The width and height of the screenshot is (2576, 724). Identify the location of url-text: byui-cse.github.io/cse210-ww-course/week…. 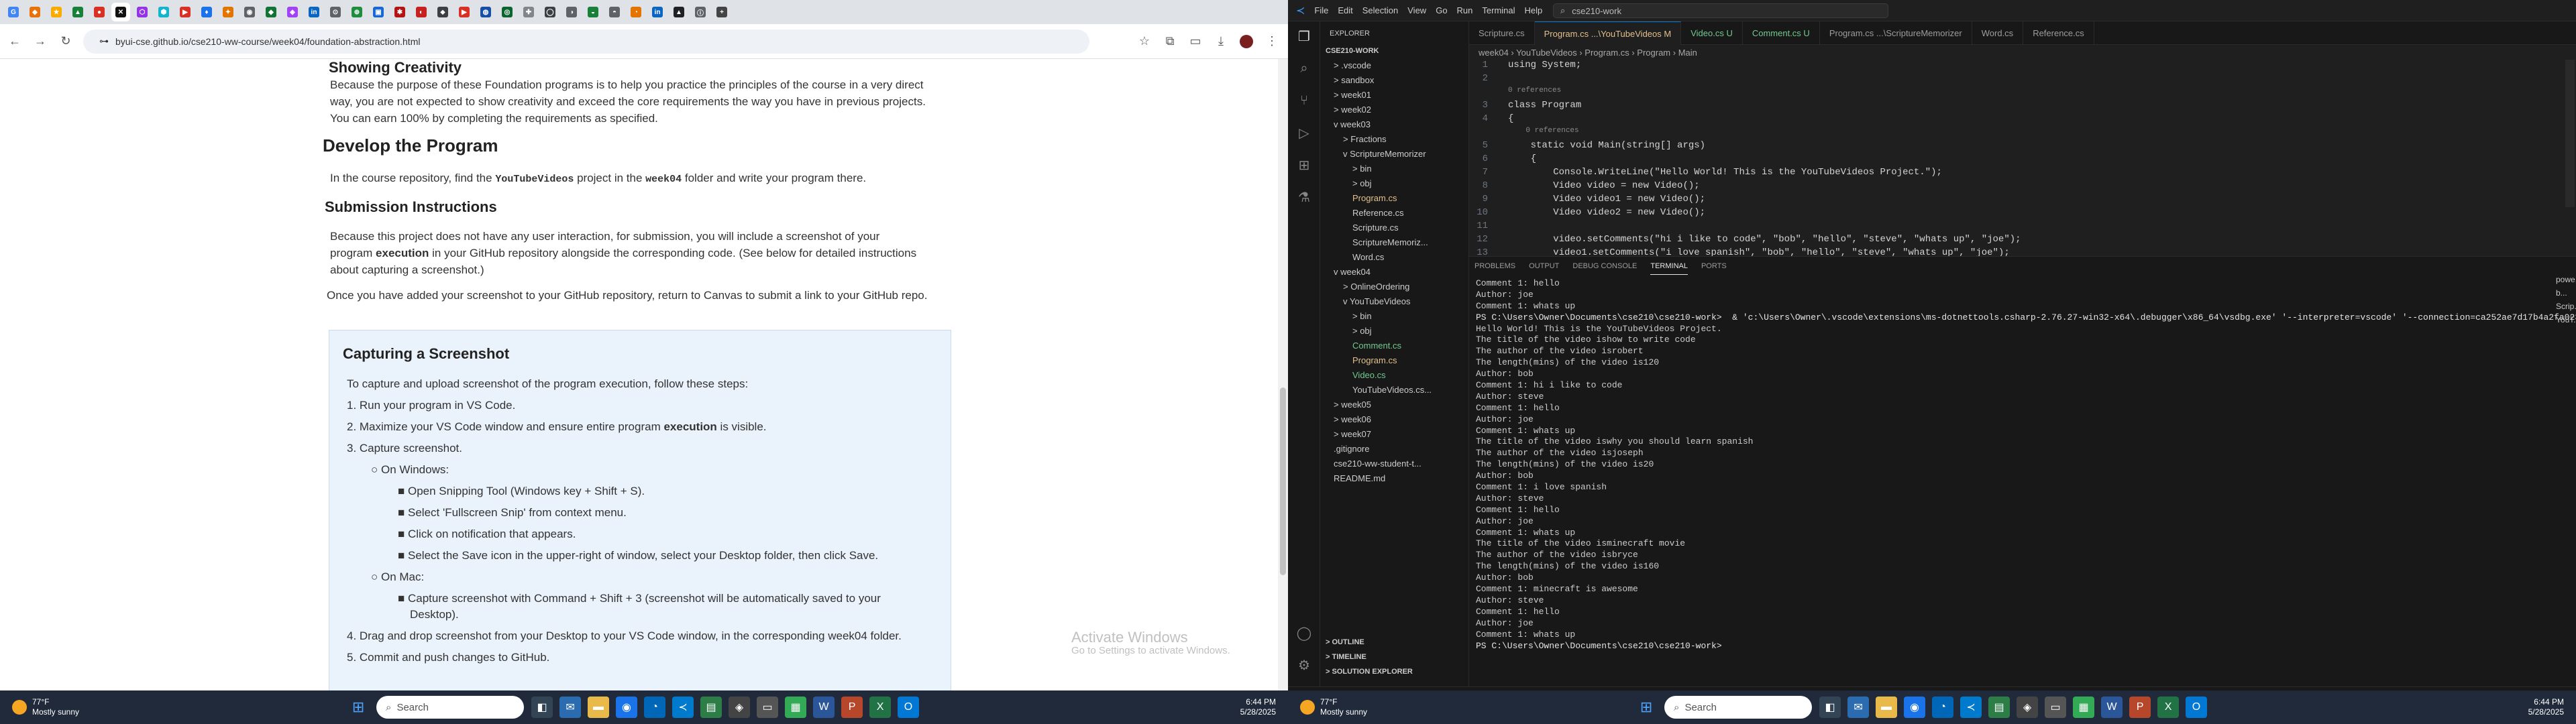
(267, 41).